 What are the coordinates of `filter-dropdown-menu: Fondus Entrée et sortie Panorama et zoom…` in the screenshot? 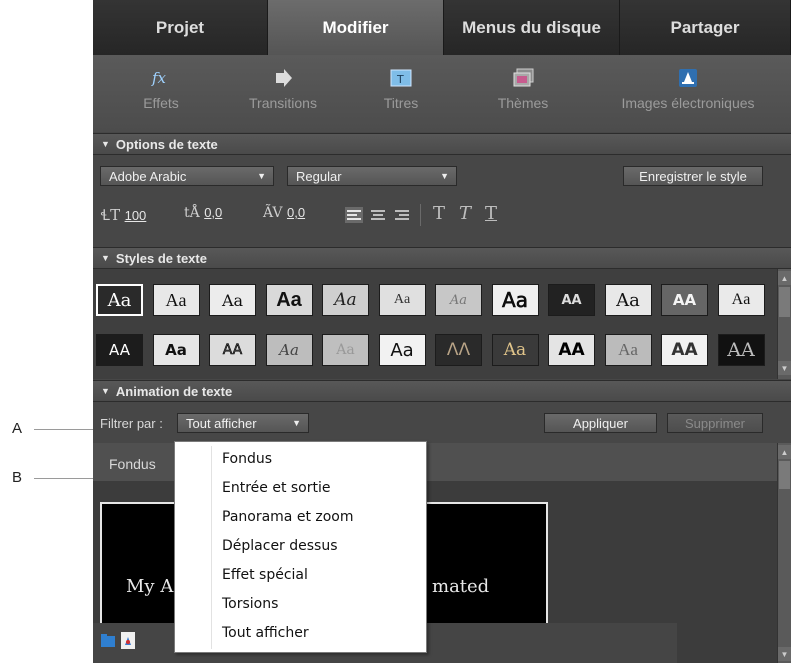 It's located at (300, 547).